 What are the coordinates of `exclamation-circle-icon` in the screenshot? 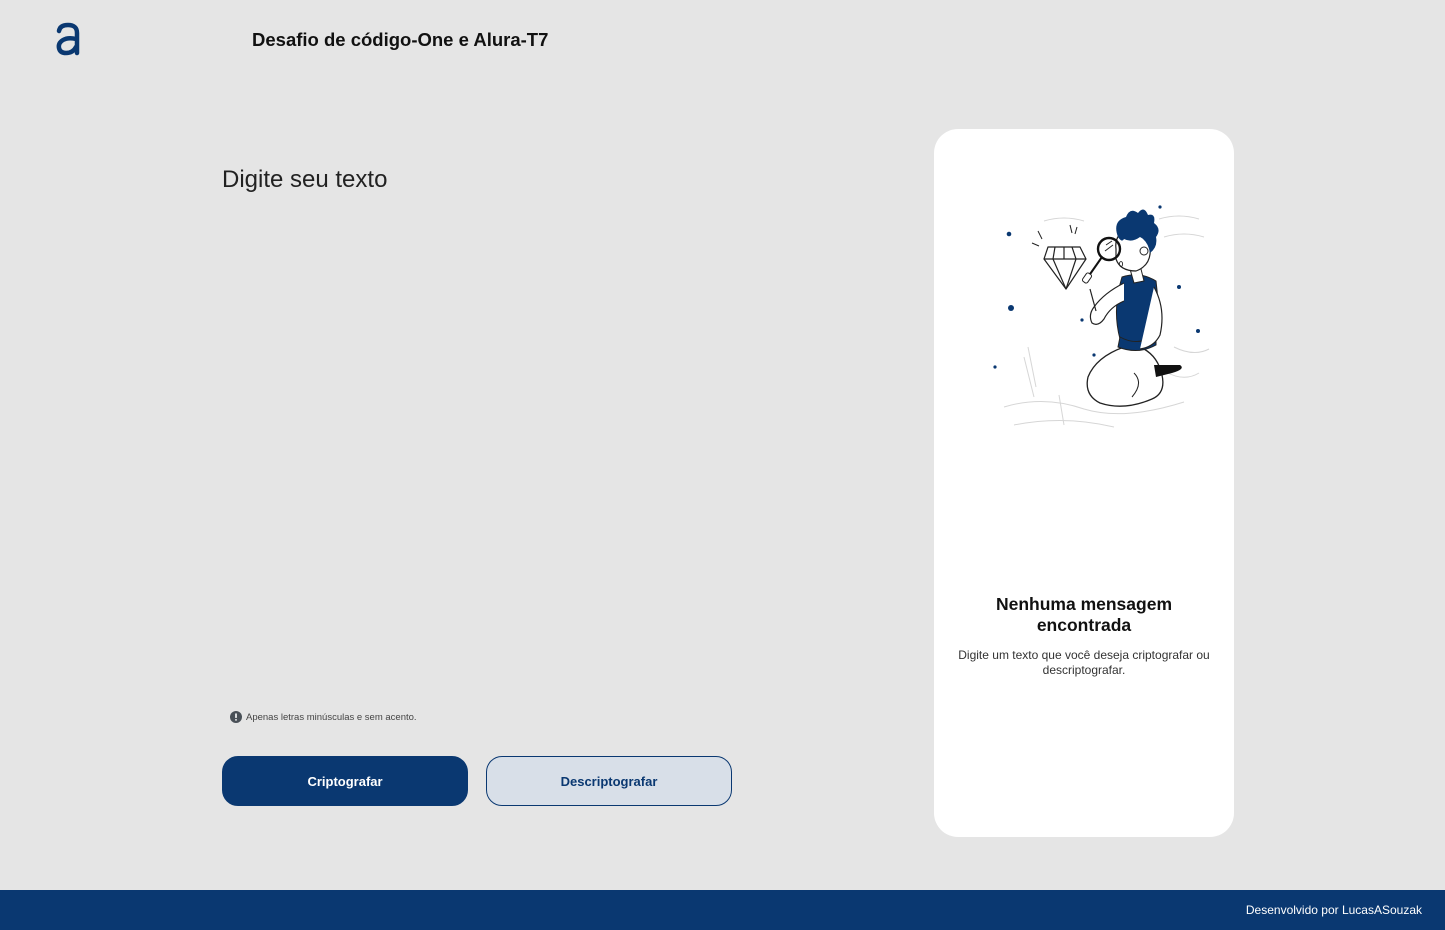 It's located at (236, 717).